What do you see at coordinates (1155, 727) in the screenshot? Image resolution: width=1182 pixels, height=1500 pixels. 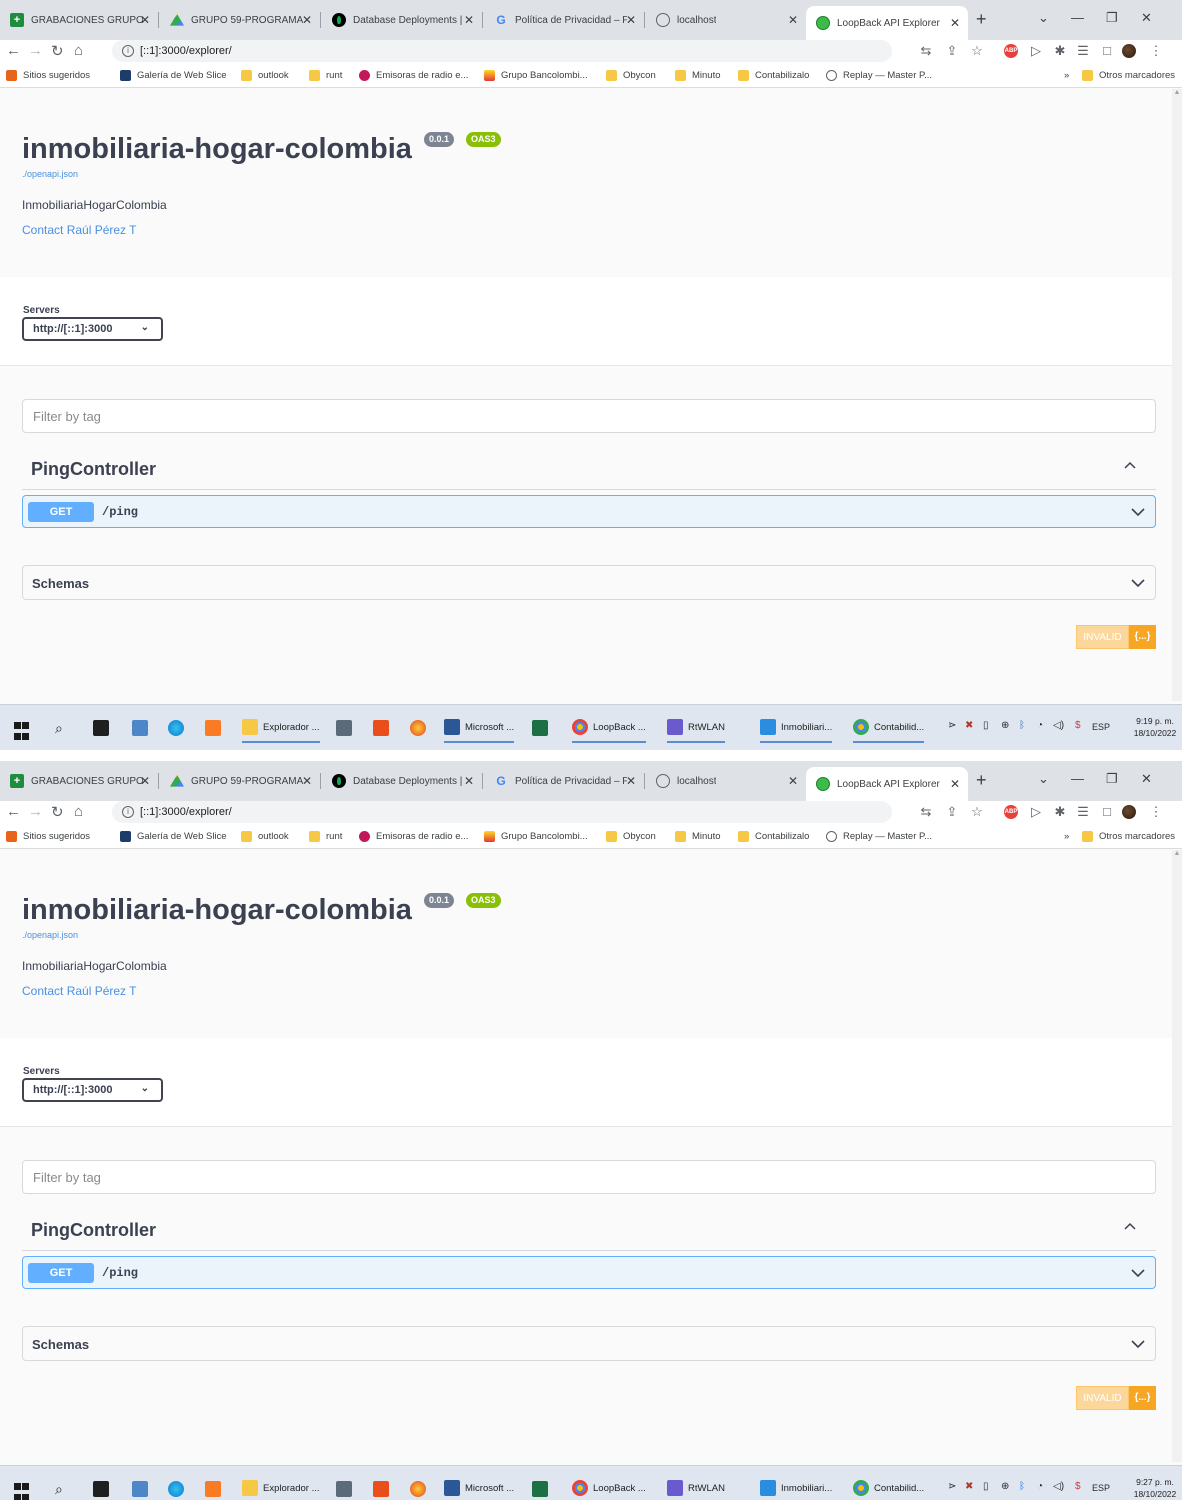 I see `taskbar-clock: 9:19 p. m. 18/10/2022` at bounding box center [1155, 727].